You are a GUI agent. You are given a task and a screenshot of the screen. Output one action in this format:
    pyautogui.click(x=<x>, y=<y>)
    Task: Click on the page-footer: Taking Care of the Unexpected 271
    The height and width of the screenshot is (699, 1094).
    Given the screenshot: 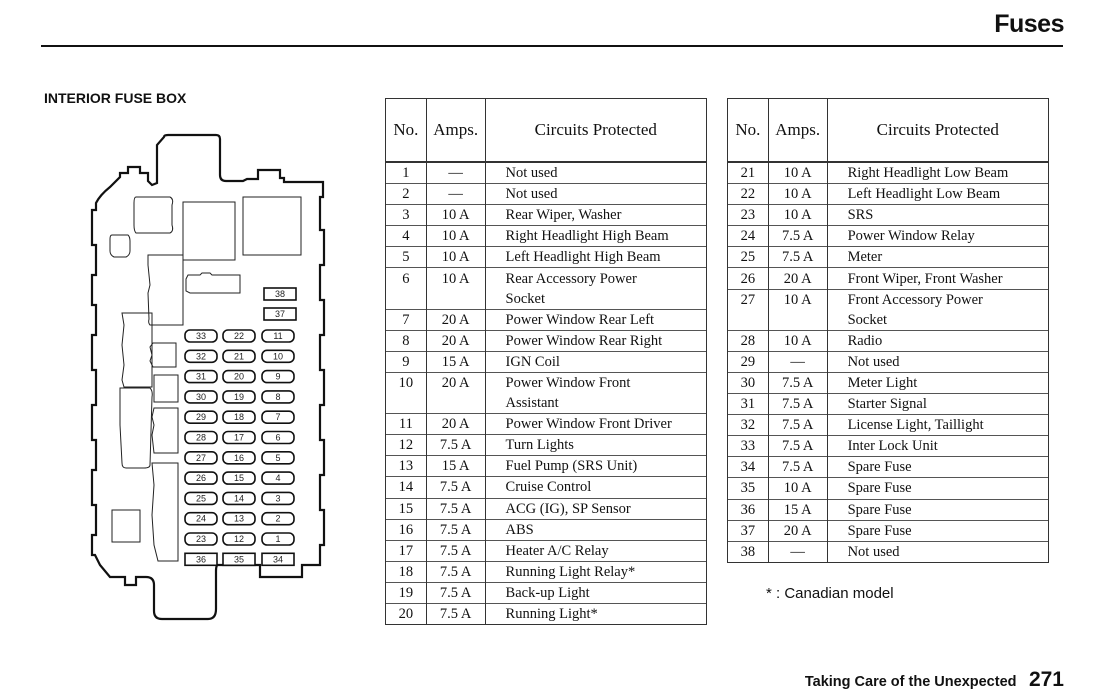 What is the action you would take?
    pyautogui.click(x=934, y=680)
    